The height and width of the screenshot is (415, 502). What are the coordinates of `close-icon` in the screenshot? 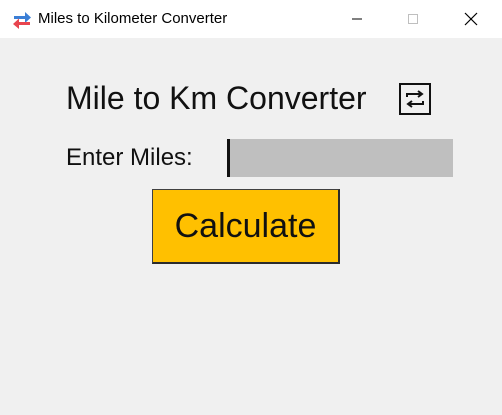 It's located at (471, 19).